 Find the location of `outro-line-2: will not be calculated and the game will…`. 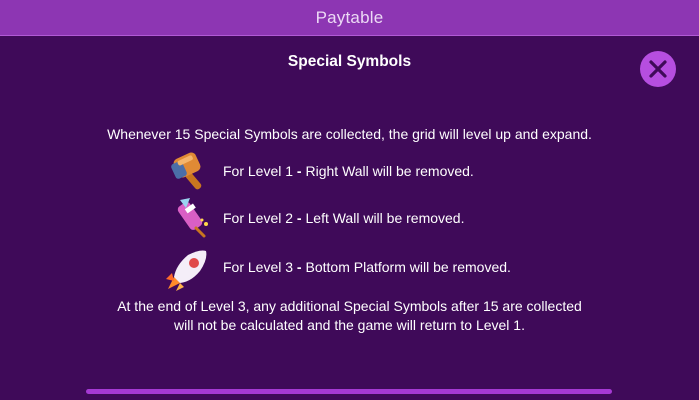

outro-line-2: will not be calculated and the game will… is located at coordinates (349, 325).